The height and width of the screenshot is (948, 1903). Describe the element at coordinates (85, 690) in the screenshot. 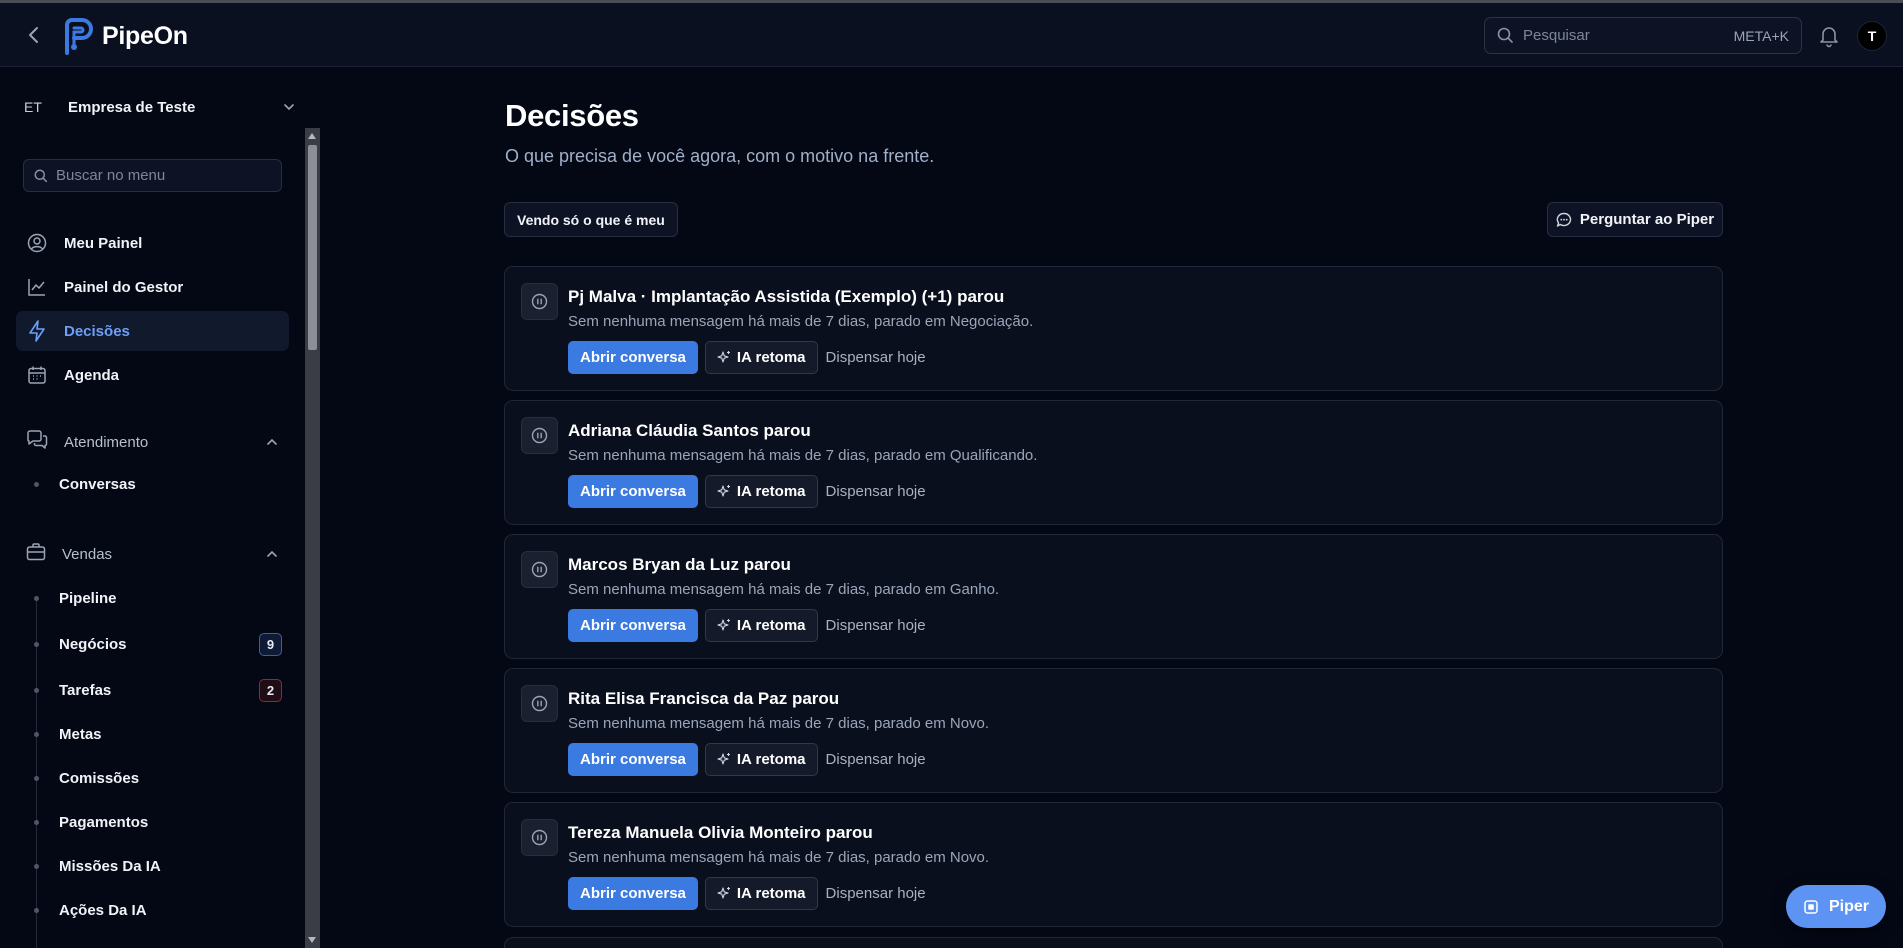

I see `sidebar-item-label: Tarefas` at that location.